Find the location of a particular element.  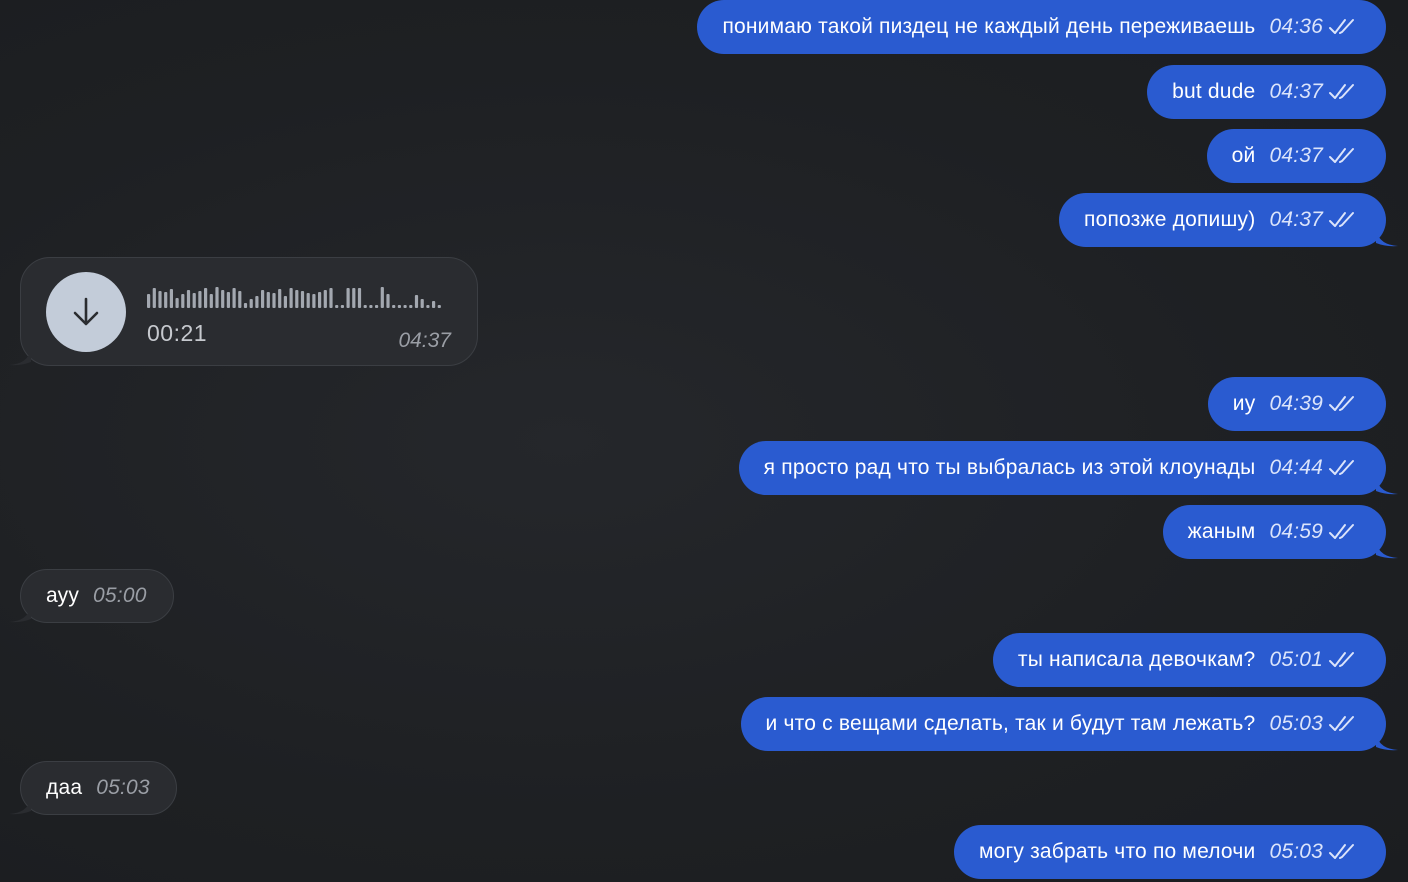

voice-duration: 00:21 is located at coordinates (177, 333).